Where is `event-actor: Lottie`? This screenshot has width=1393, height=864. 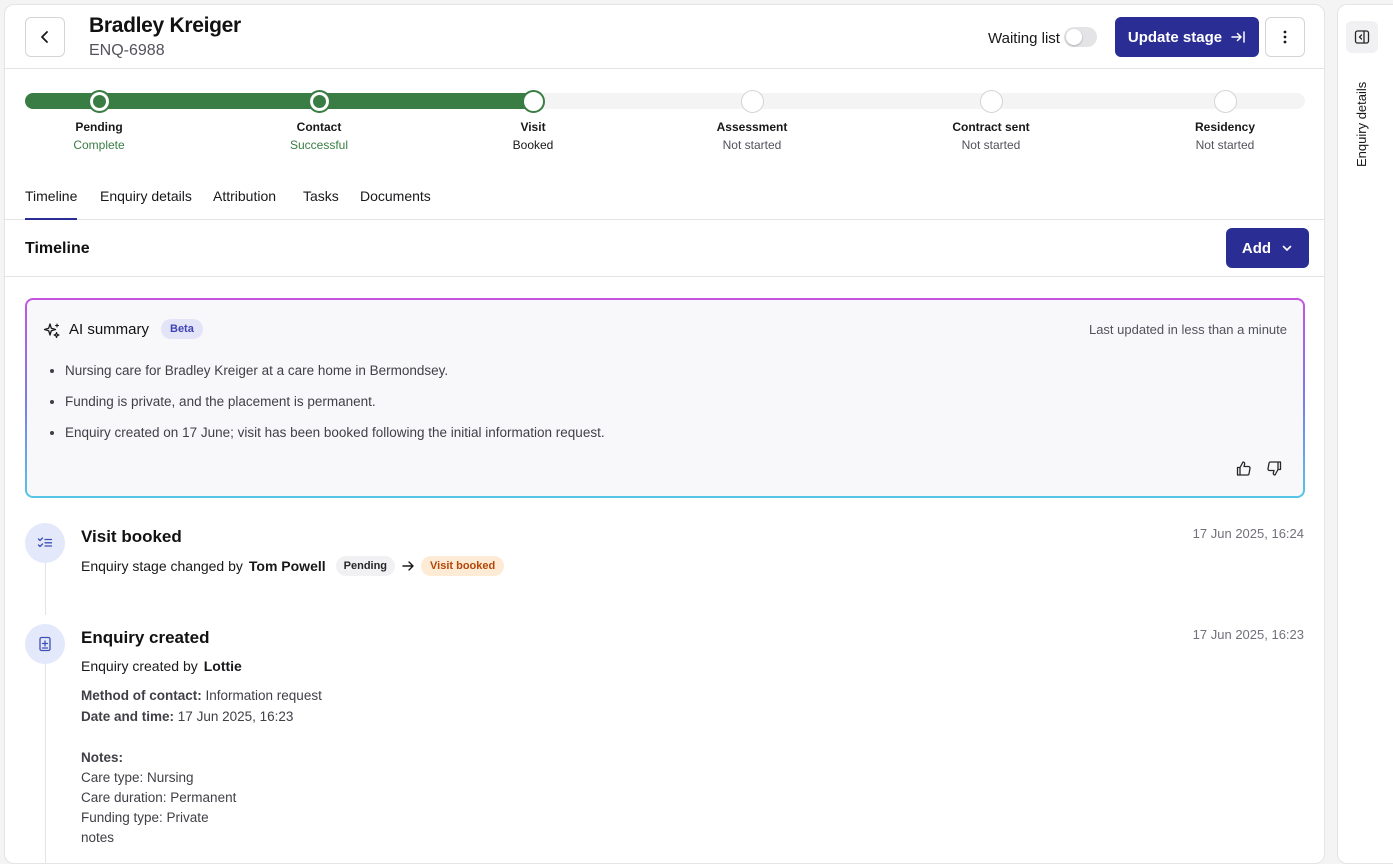 event-actor: Lottie is located at coordinates (222, 666).